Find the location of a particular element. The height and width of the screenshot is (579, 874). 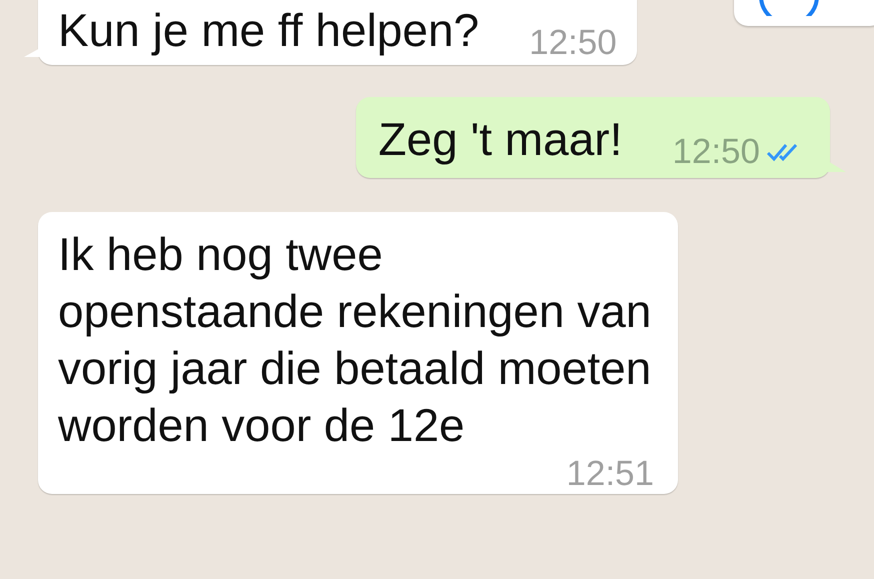

message-text: Kun je me ff helpen? is located at coordinates (269, 30).